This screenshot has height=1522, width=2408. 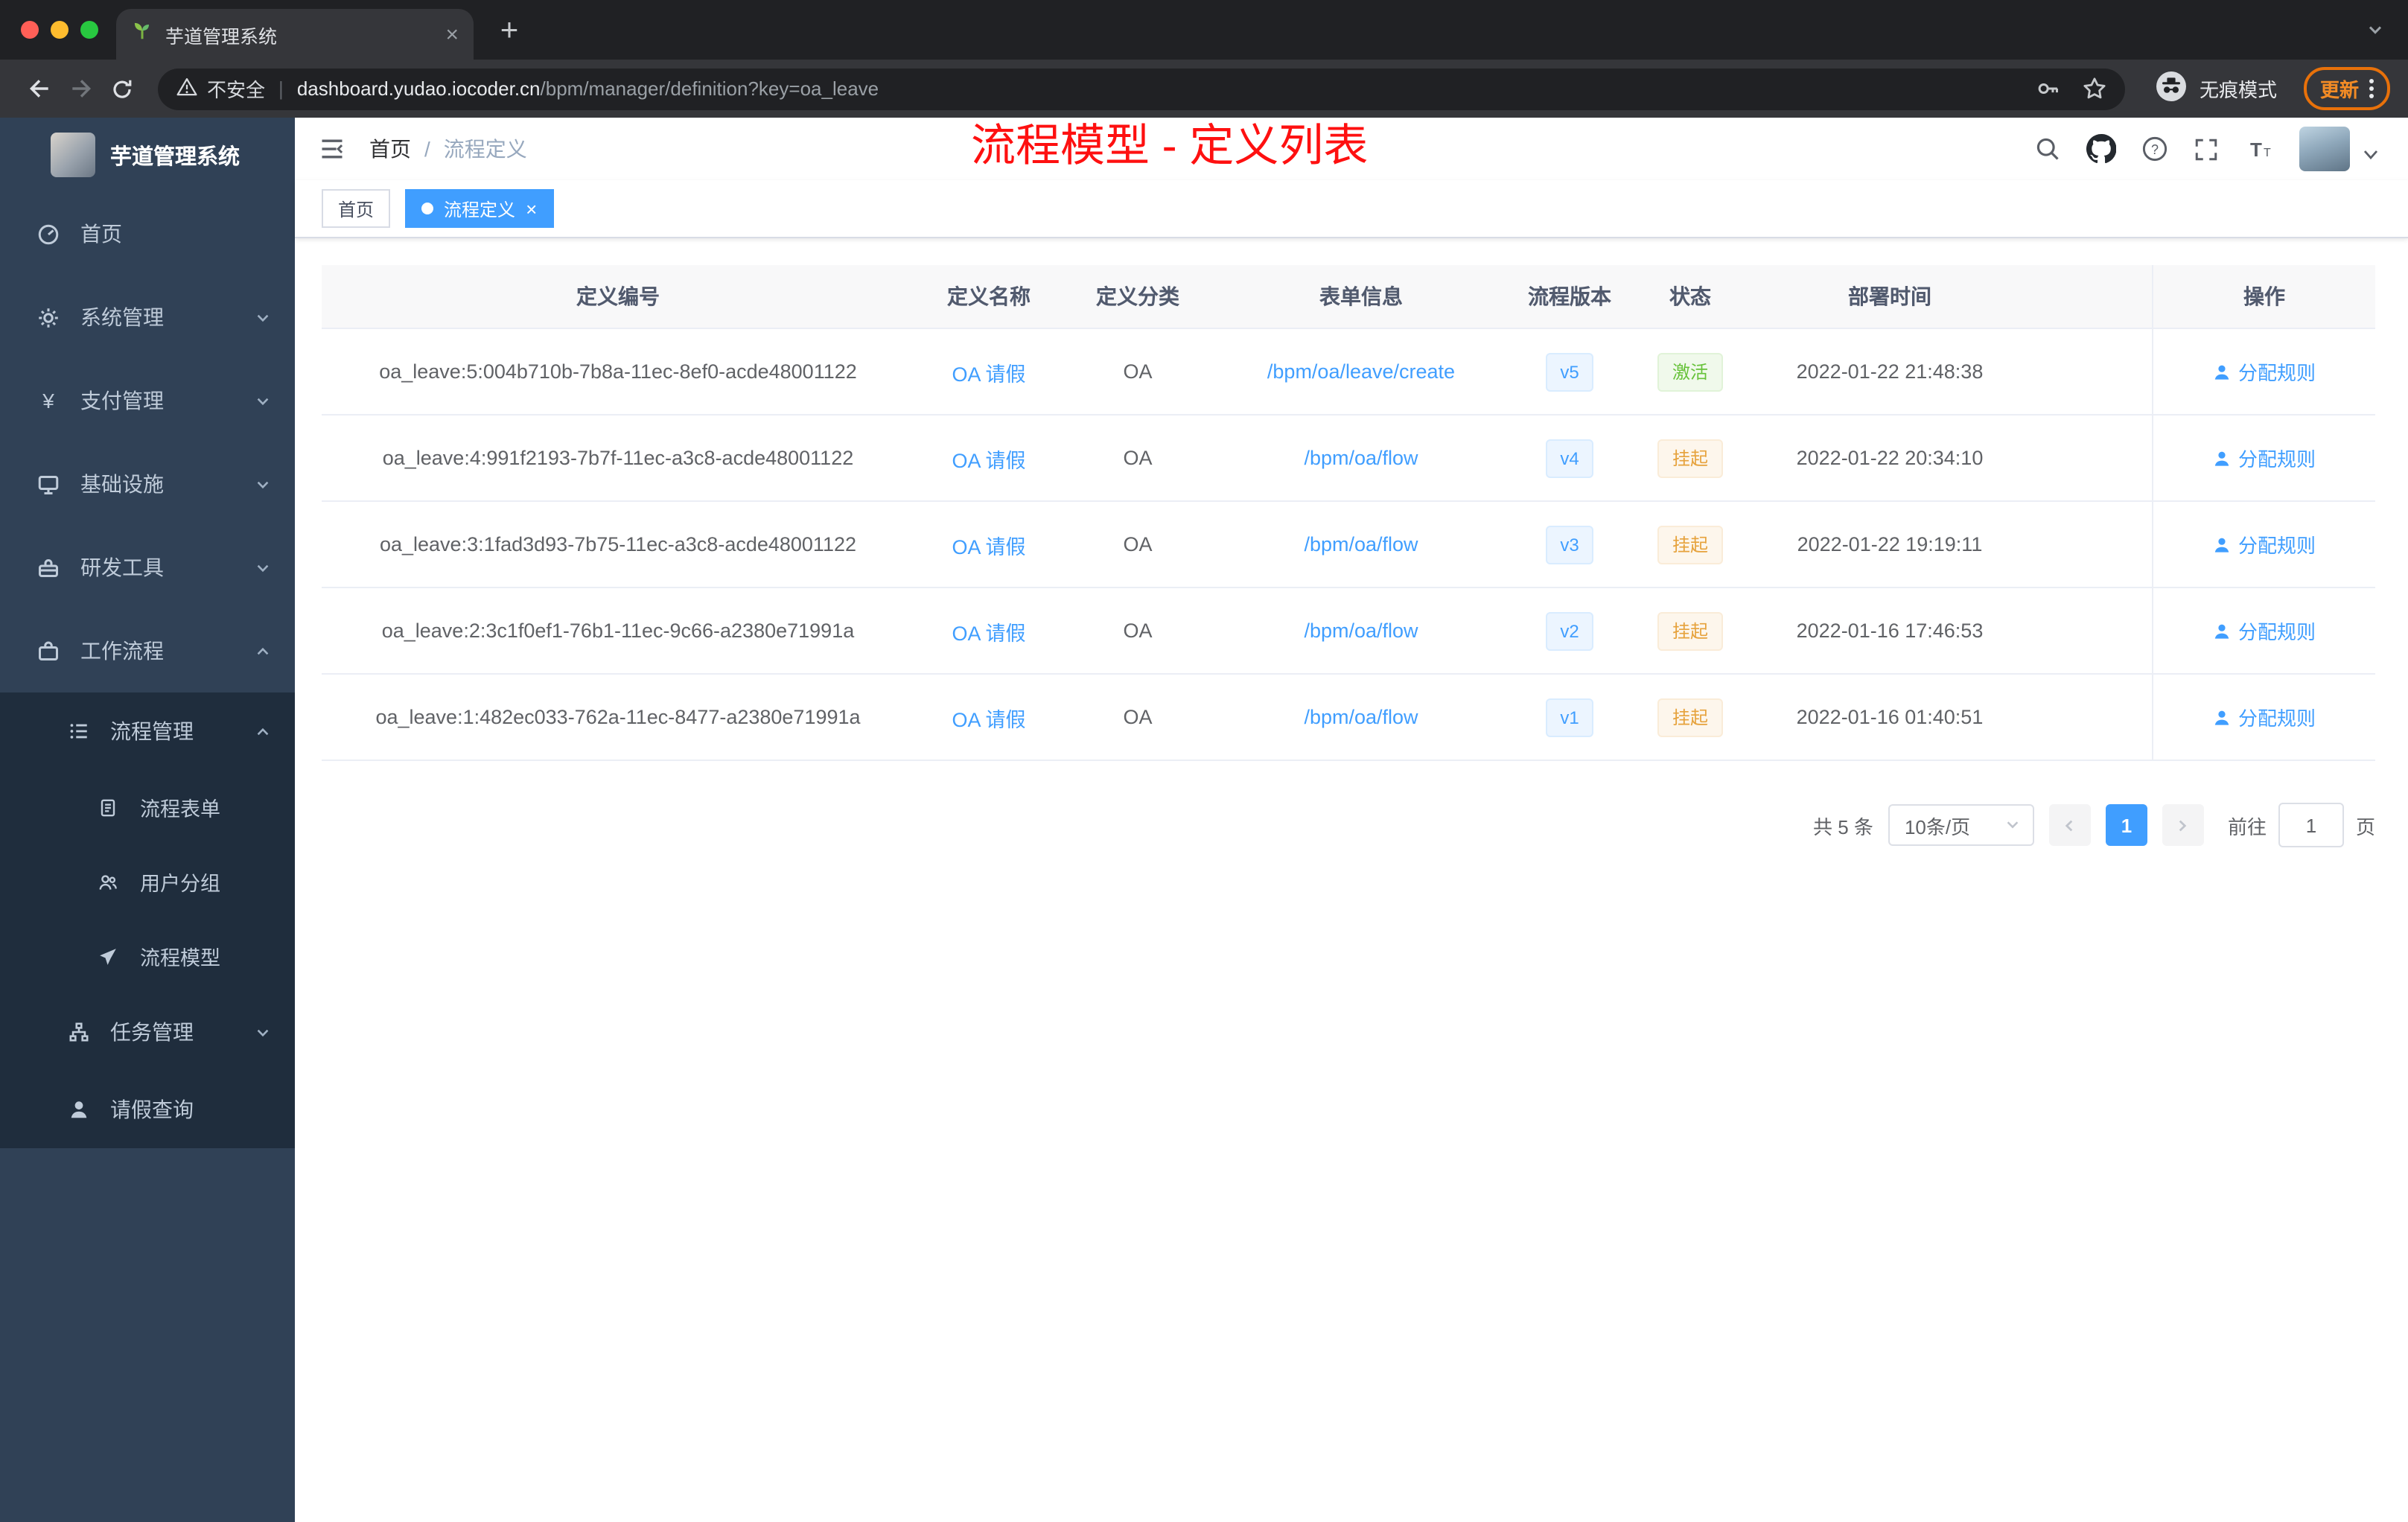 I want to click on sidebar-item-payment: ¥ 支付管理, so click(x=147, y=400).